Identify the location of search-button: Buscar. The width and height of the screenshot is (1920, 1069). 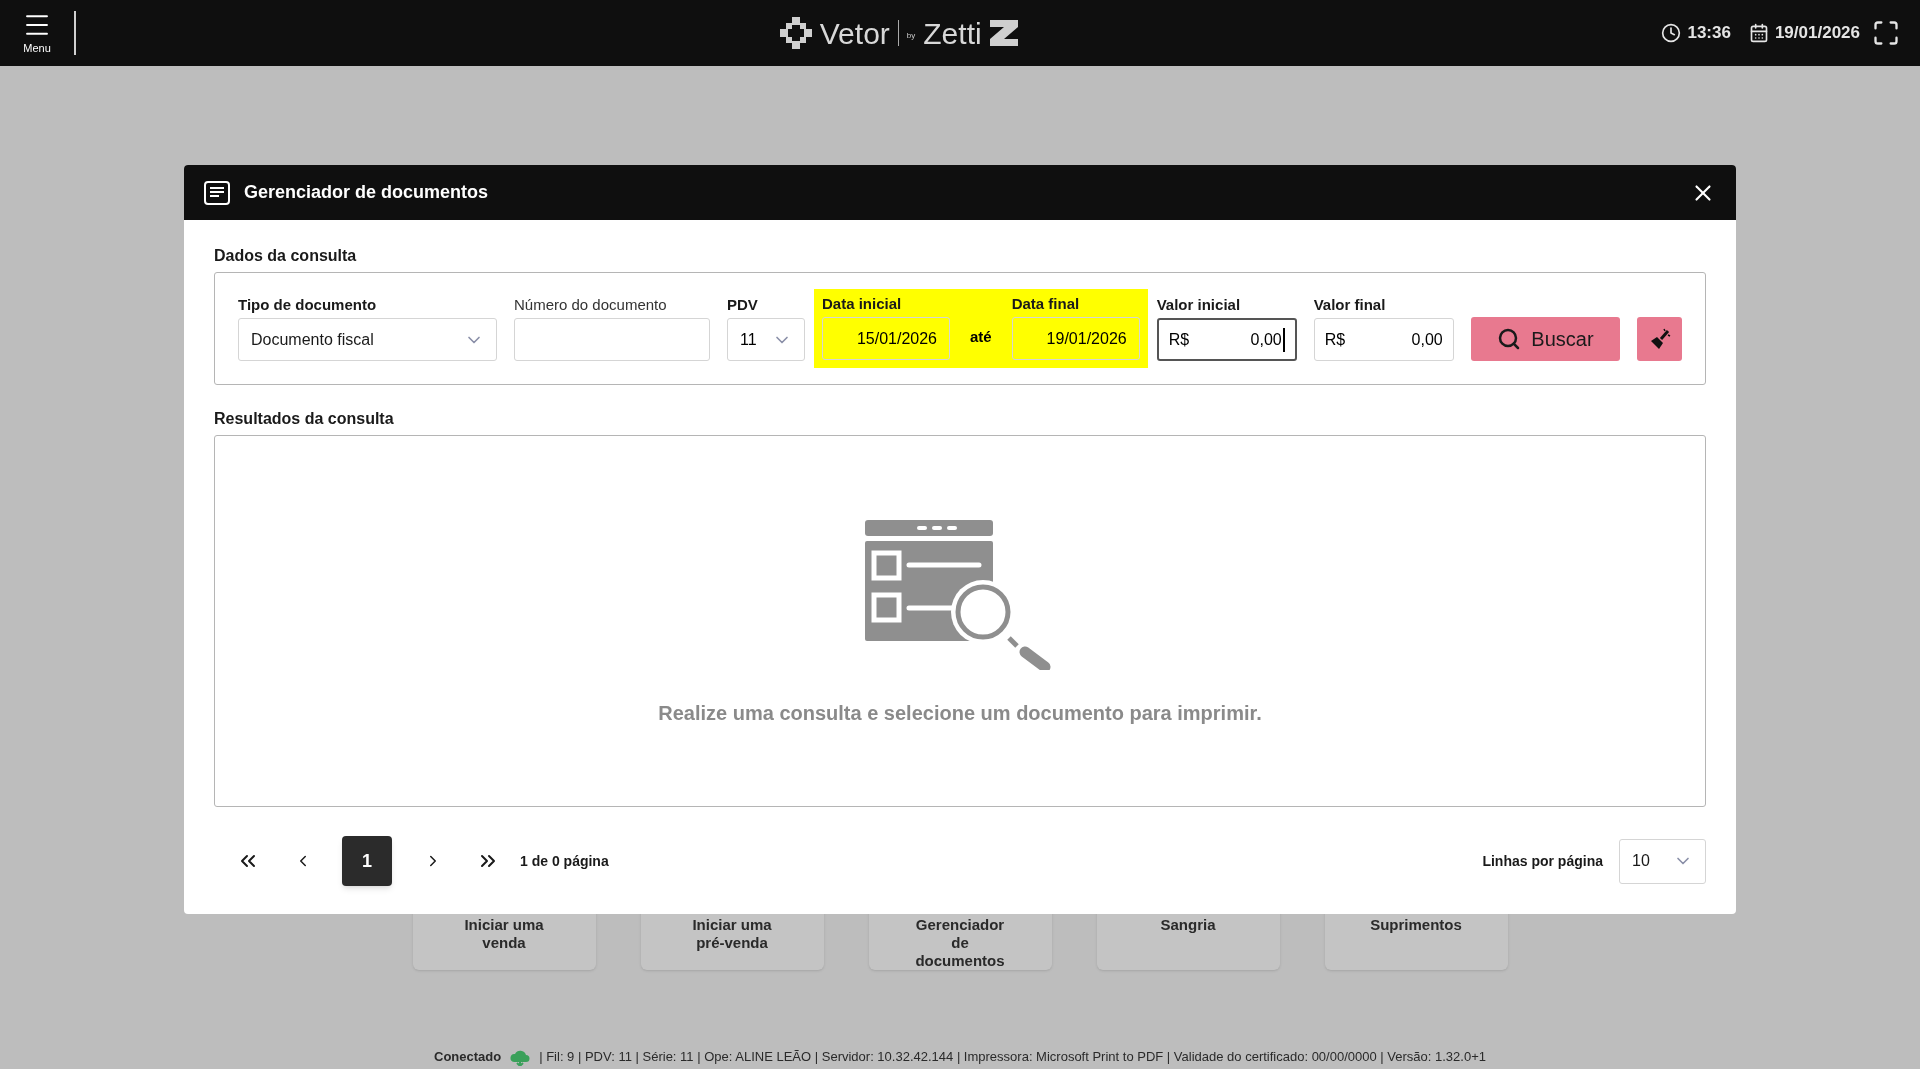
(1545, 339).